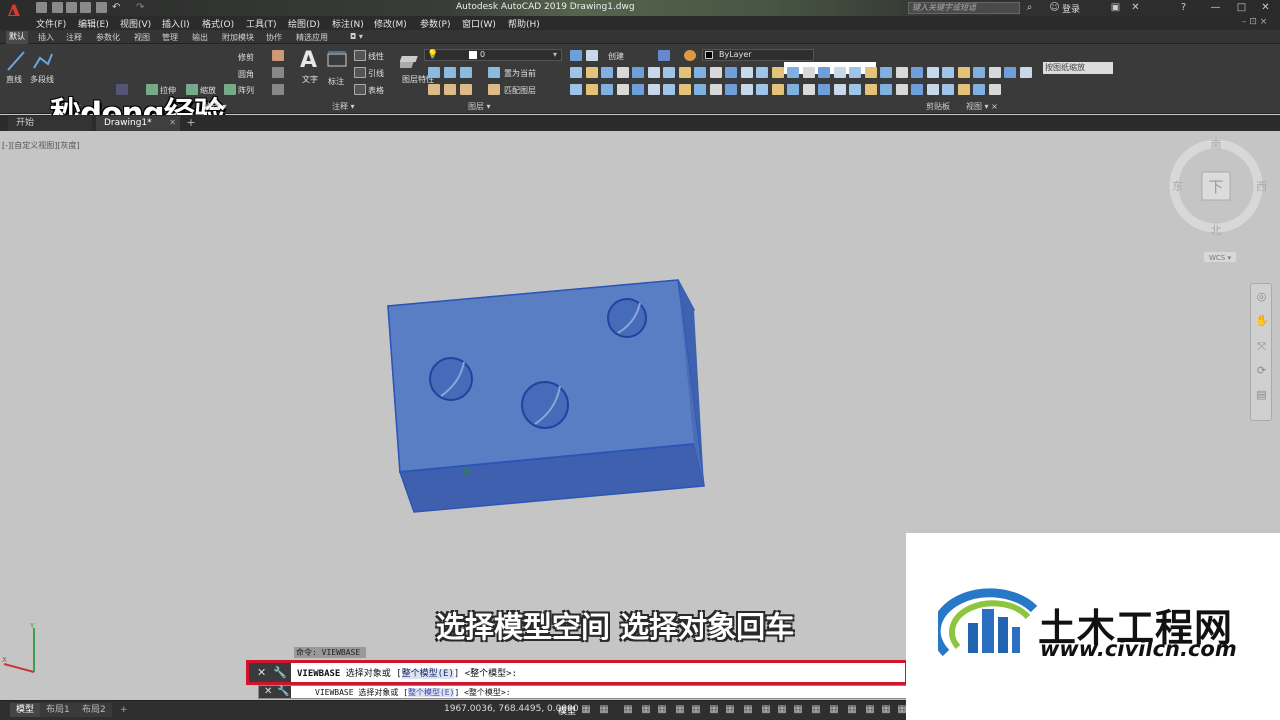  Describe the element at coordinates (142, 37) in the screenshot. I see `tab-view: 视图` at that location.